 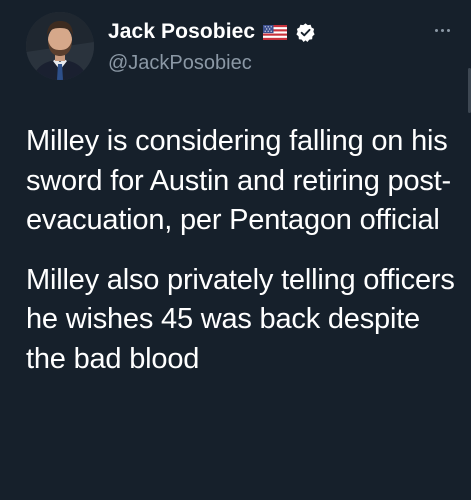 I want to click on author-display-name: Jack Posobiec, so click(x=181, y=32).